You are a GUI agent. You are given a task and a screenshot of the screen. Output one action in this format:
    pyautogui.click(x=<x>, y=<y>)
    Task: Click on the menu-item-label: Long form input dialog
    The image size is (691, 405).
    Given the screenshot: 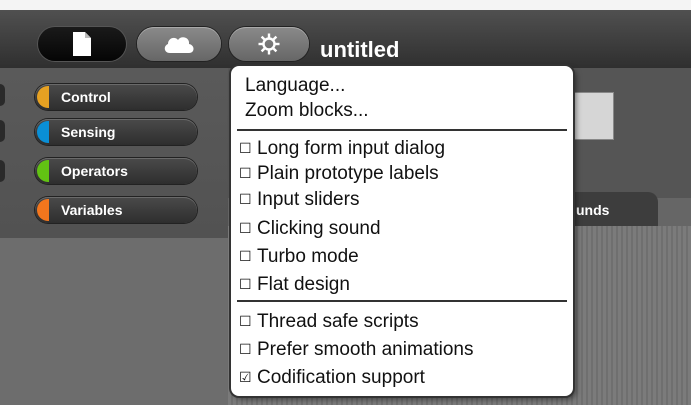 What is the action you would take?
    pyautogui.click(x=351, y=148)
    